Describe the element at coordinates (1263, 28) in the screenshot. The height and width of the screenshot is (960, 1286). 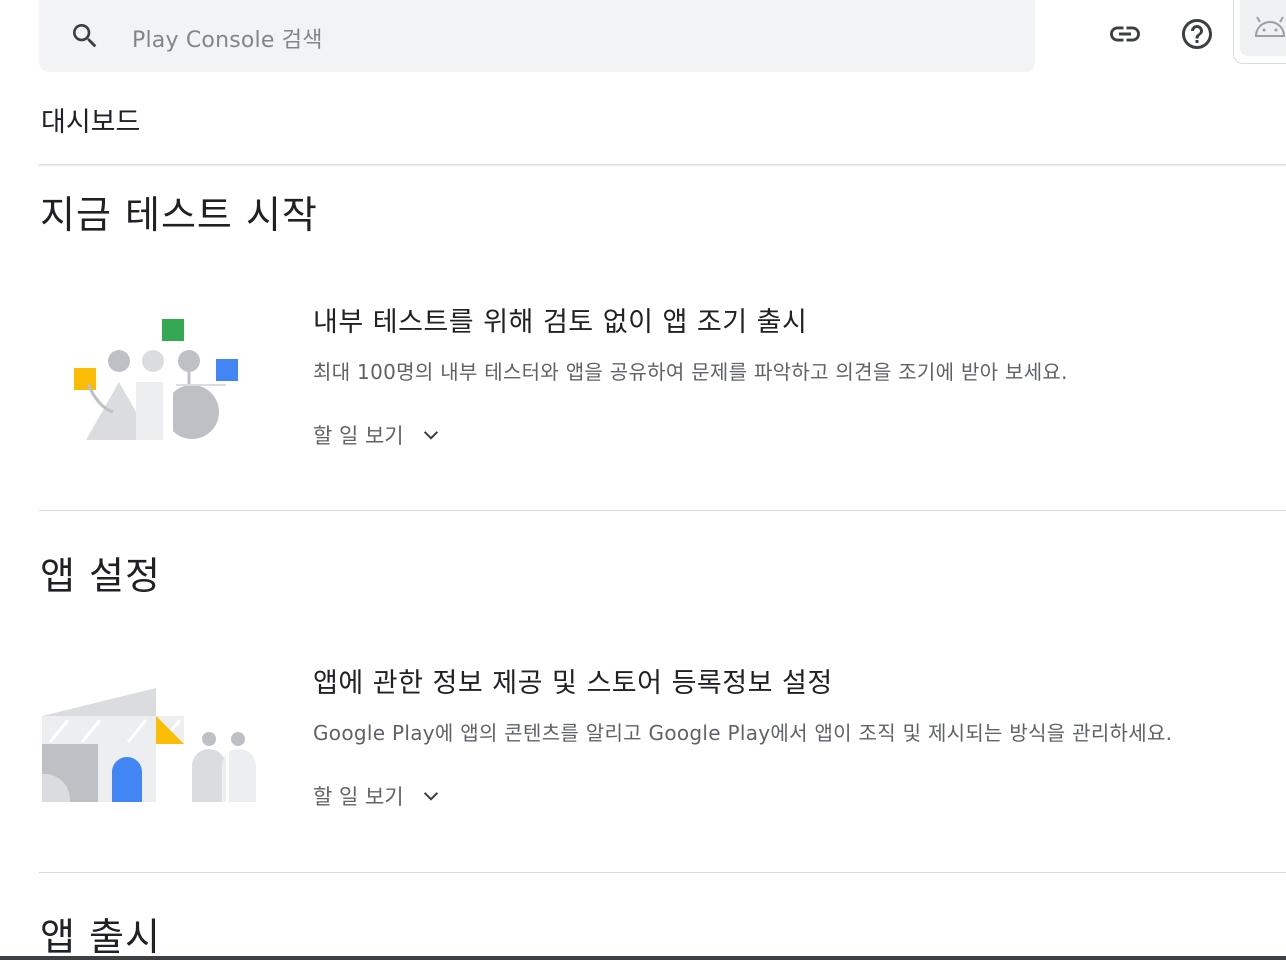
I see `android-icon` at that location.